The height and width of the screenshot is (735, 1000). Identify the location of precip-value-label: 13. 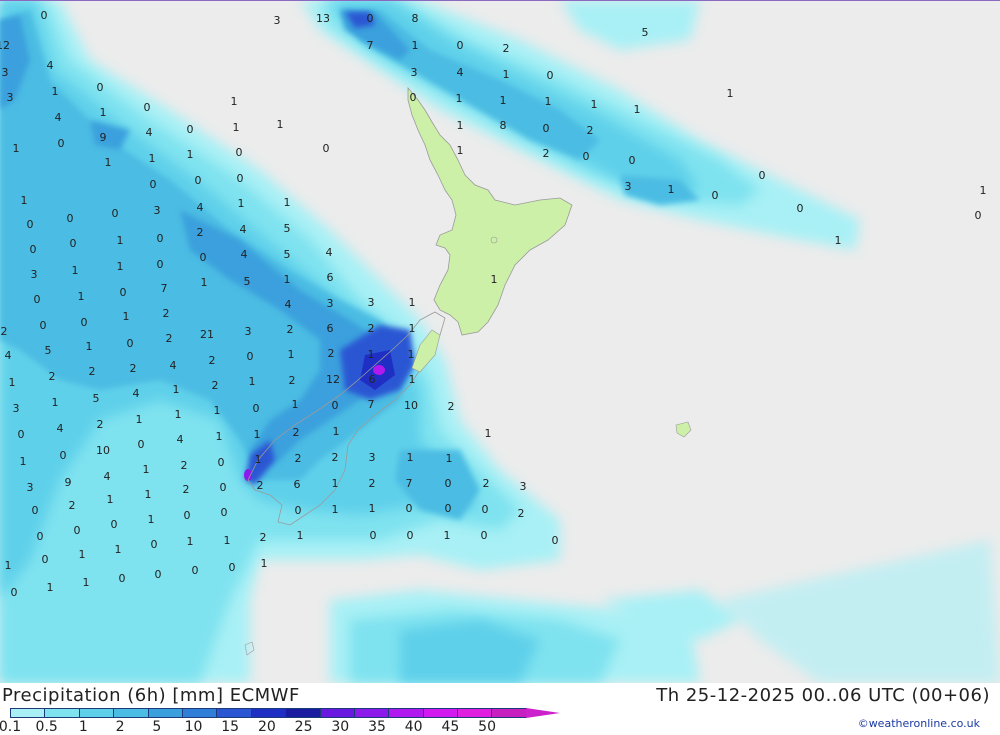
(323, 18).